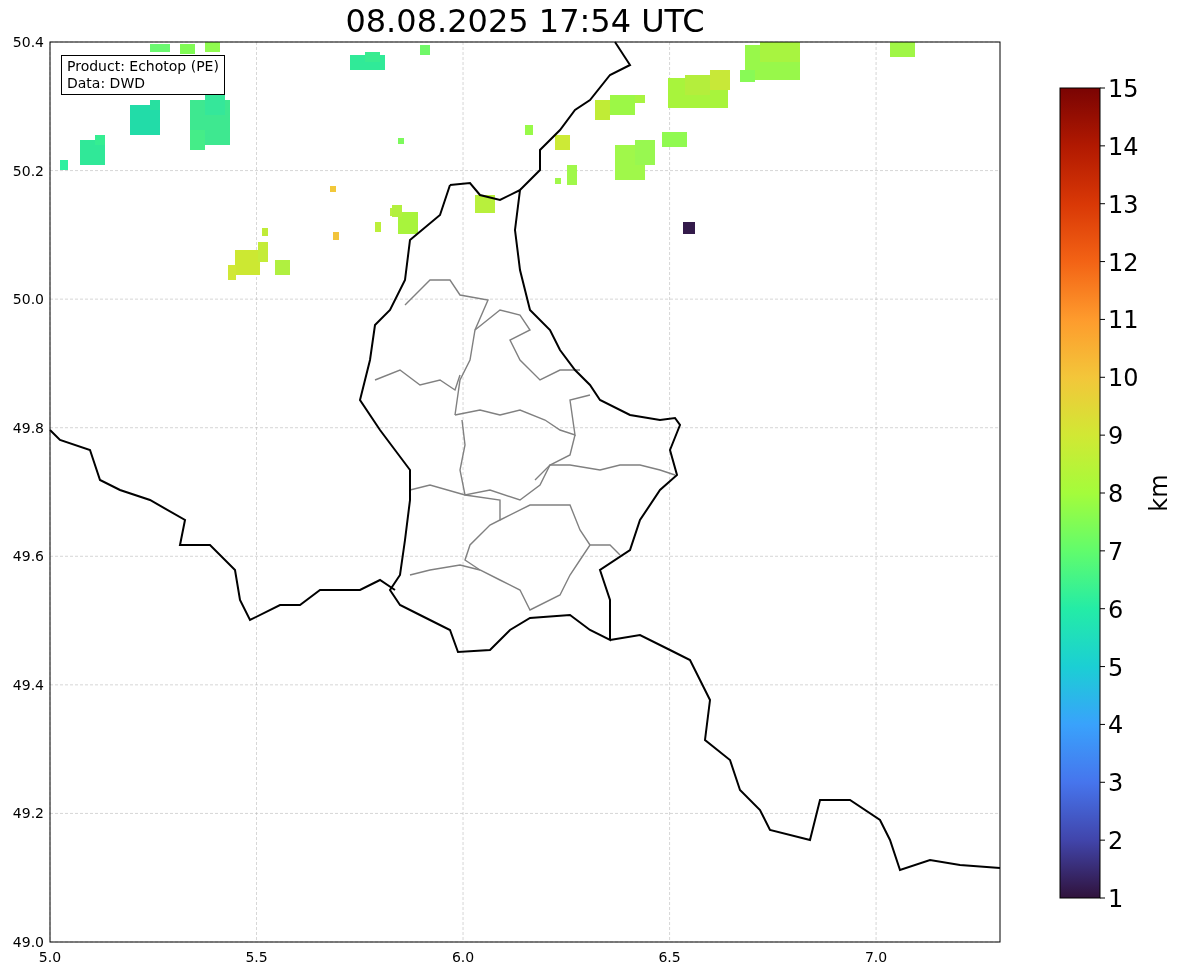 The image size is (1178, 976). Describe the element at coordinates (669, 957) in the screenshot. I see `x-tick-label: 6.5` at that location.